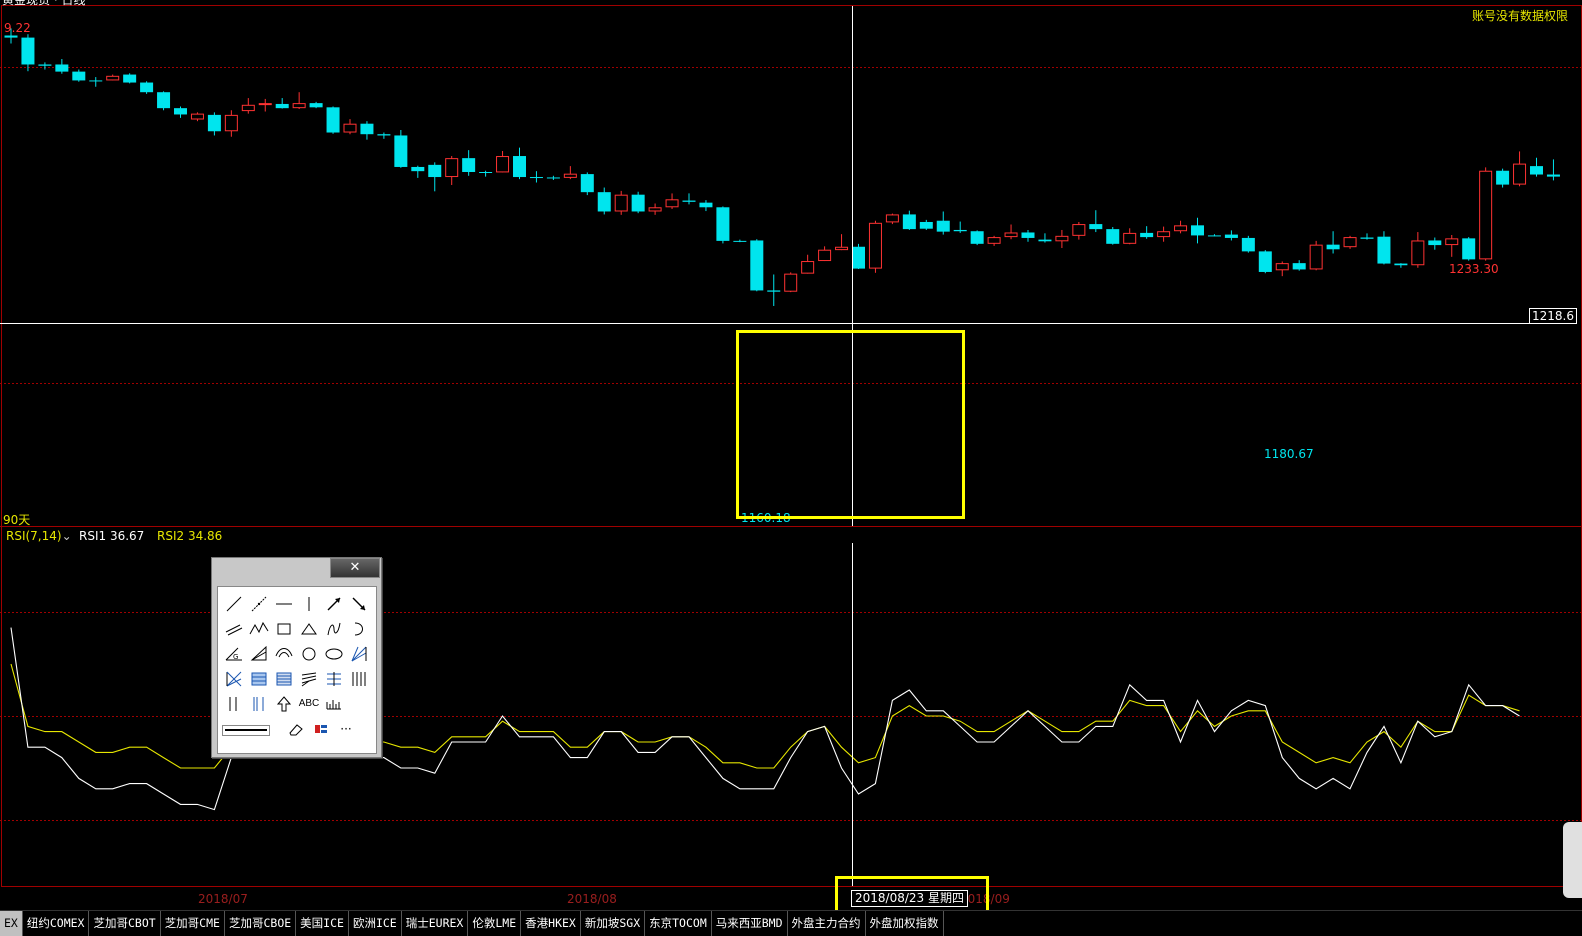  What do you see at coordinates (234, 679) in the screenshot?
I see `fibonacci-fan-icon` at bounding box center [234, 679].